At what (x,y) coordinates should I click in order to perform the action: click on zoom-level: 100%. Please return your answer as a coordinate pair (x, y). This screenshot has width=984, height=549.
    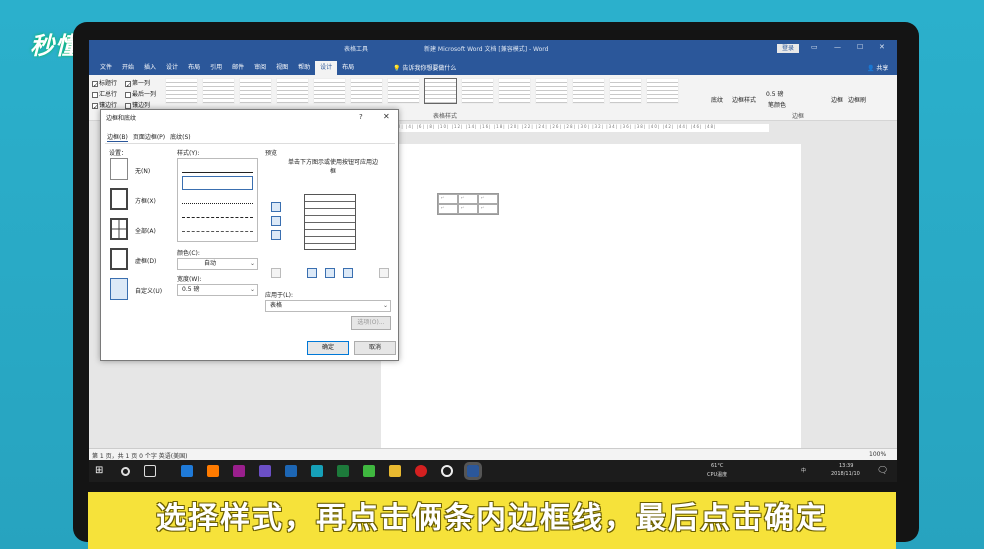
    Looking at the image, I should click on (877, 454).